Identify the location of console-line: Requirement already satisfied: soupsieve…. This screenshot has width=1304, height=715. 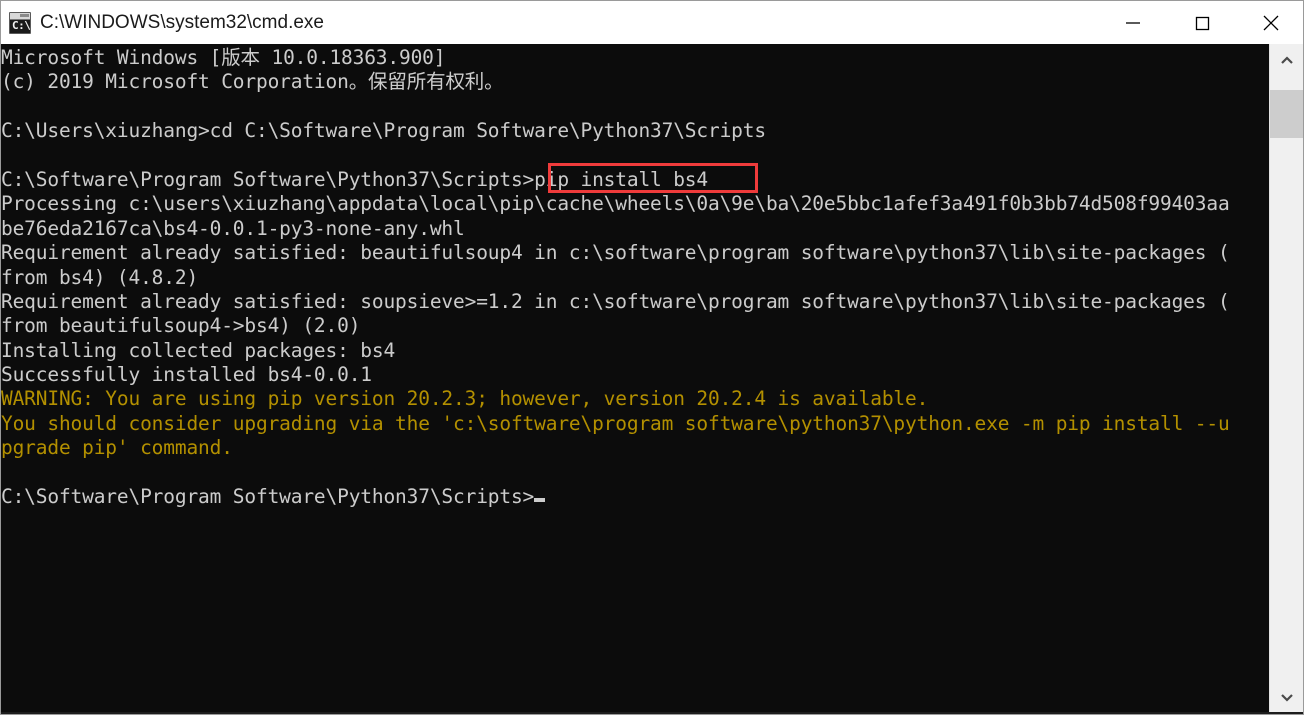
(615, 301).